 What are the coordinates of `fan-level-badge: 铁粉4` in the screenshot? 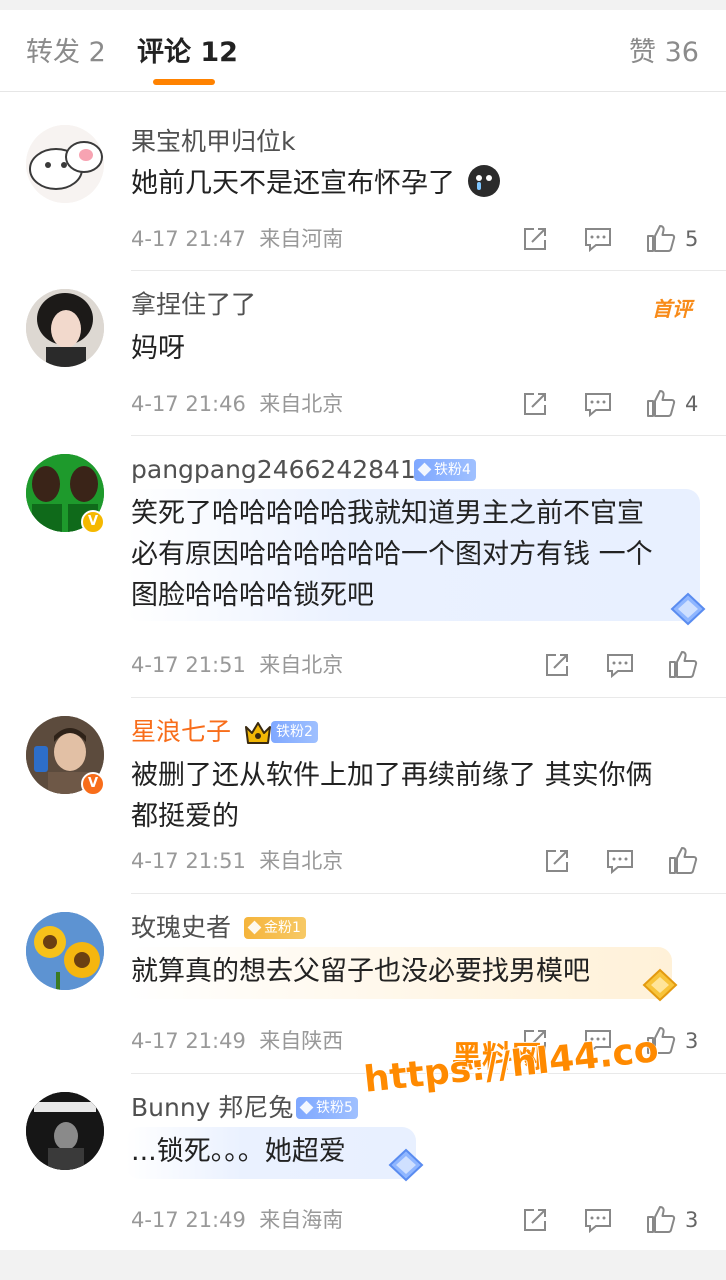 It's located at (445, 470).